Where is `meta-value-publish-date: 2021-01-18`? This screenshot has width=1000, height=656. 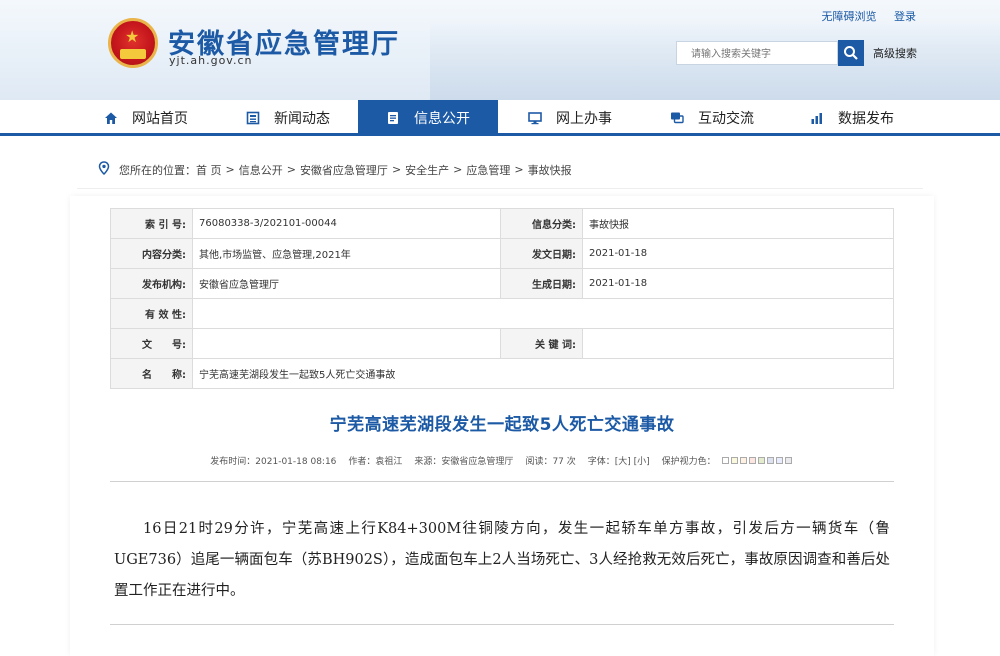
meta-value-publish-date: 2021-01-18 is located at coordinates (738, 253).